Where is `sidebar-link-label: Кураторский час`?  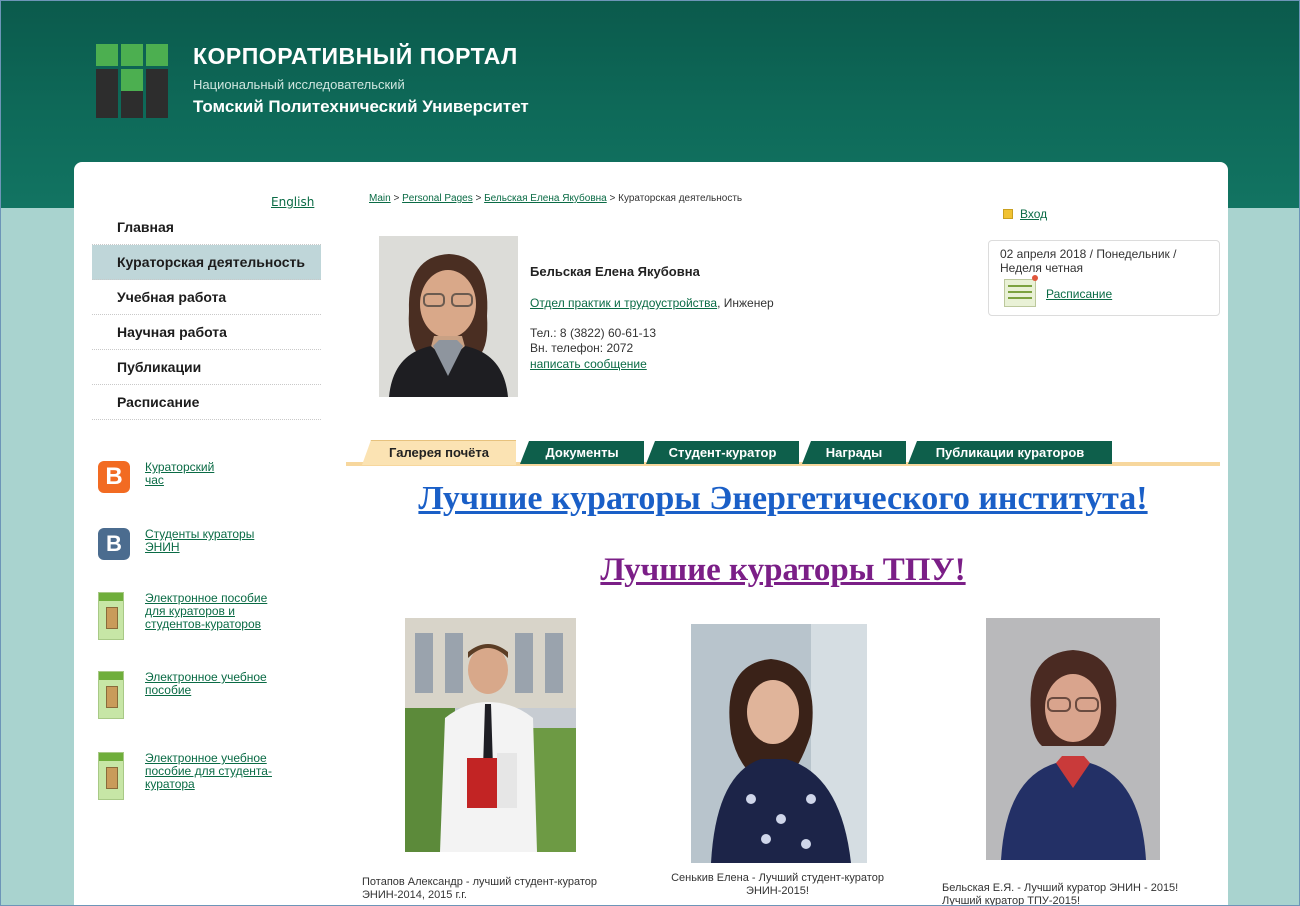 sidebar-link-label: Кураторский час is located at coordinates (185, 474).